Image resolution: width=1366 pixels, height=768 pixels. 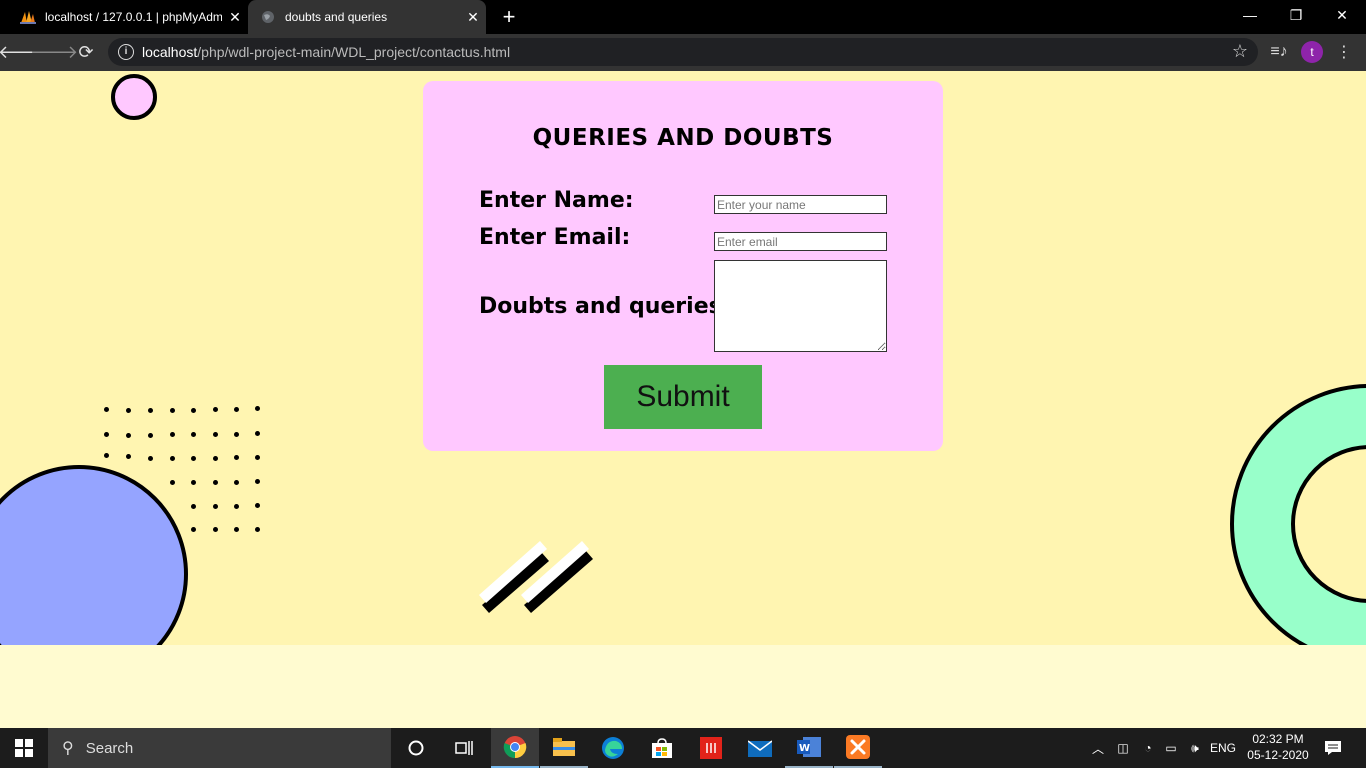 What do you see at coordinates (858, 748) in the screenshot?
I see `xampp-icon` at bounding box center [858, 748].